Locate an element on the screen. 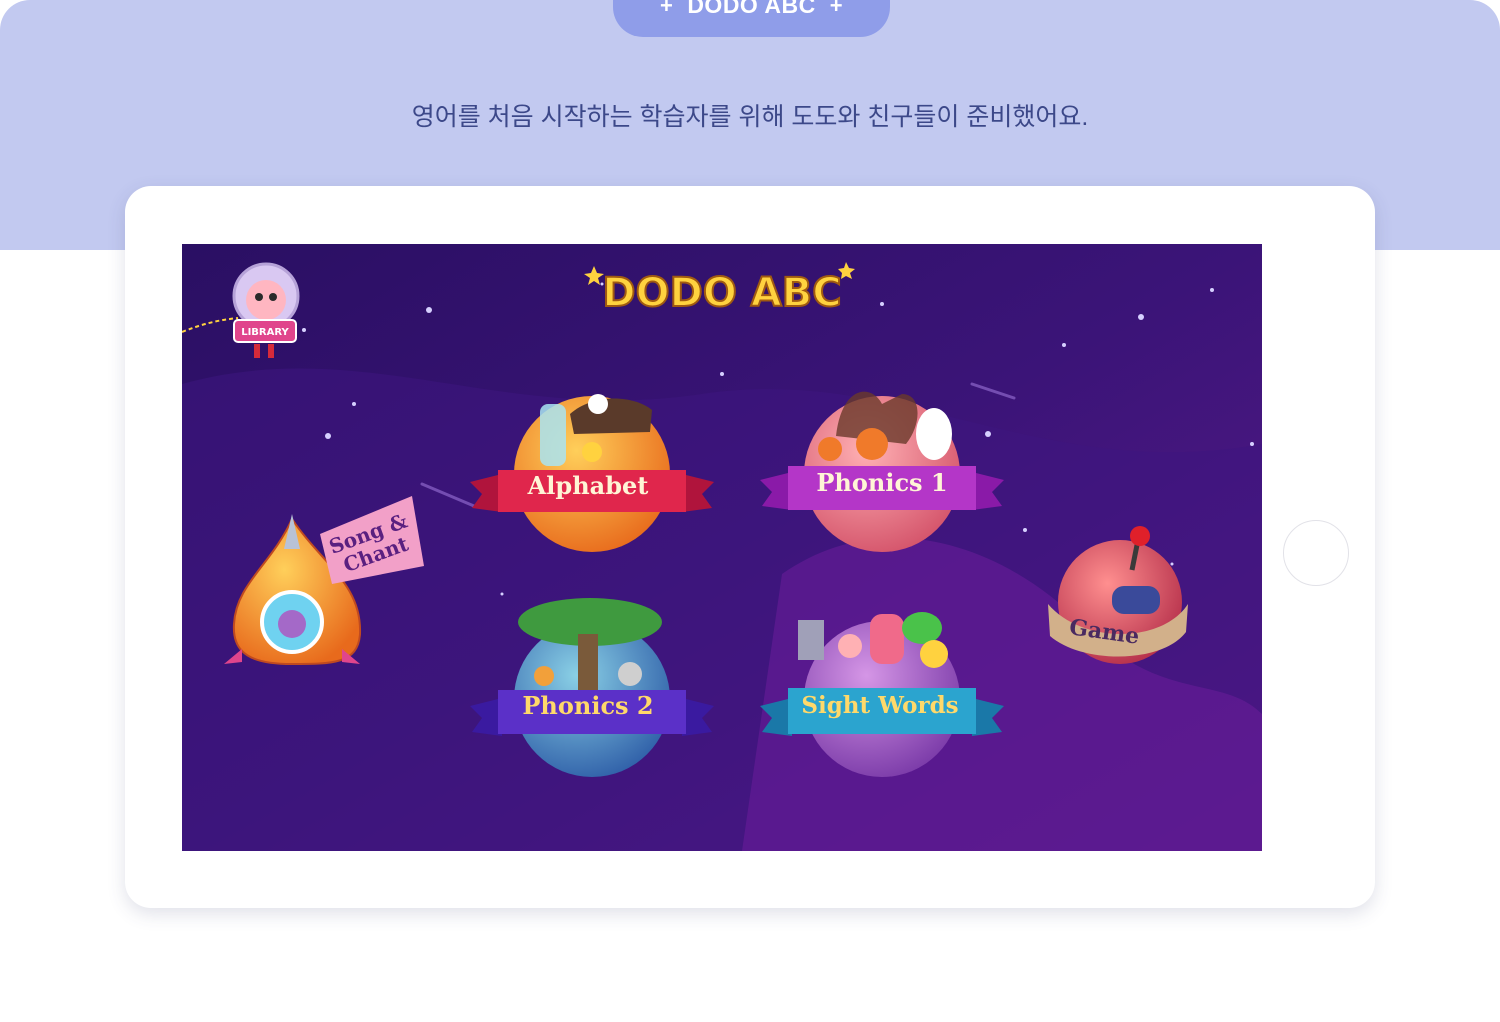 This screenshot has height=1022, width=1500. page-subtitle: 영어를 처음 시작하는 학습자를 위해 도도와 친구들이 준비했어요. is located at coordinates (750, 117).